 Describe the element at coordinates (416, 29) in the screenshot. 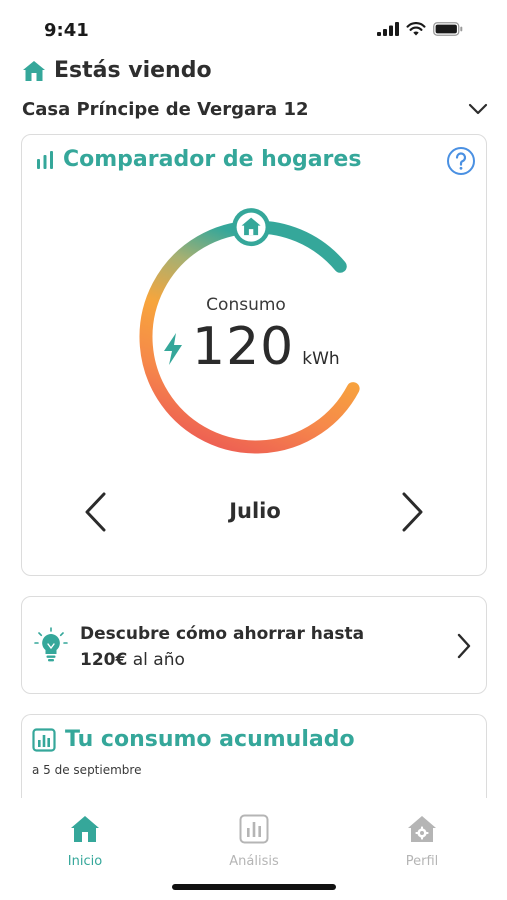

I see `wifi-icon` at that location.